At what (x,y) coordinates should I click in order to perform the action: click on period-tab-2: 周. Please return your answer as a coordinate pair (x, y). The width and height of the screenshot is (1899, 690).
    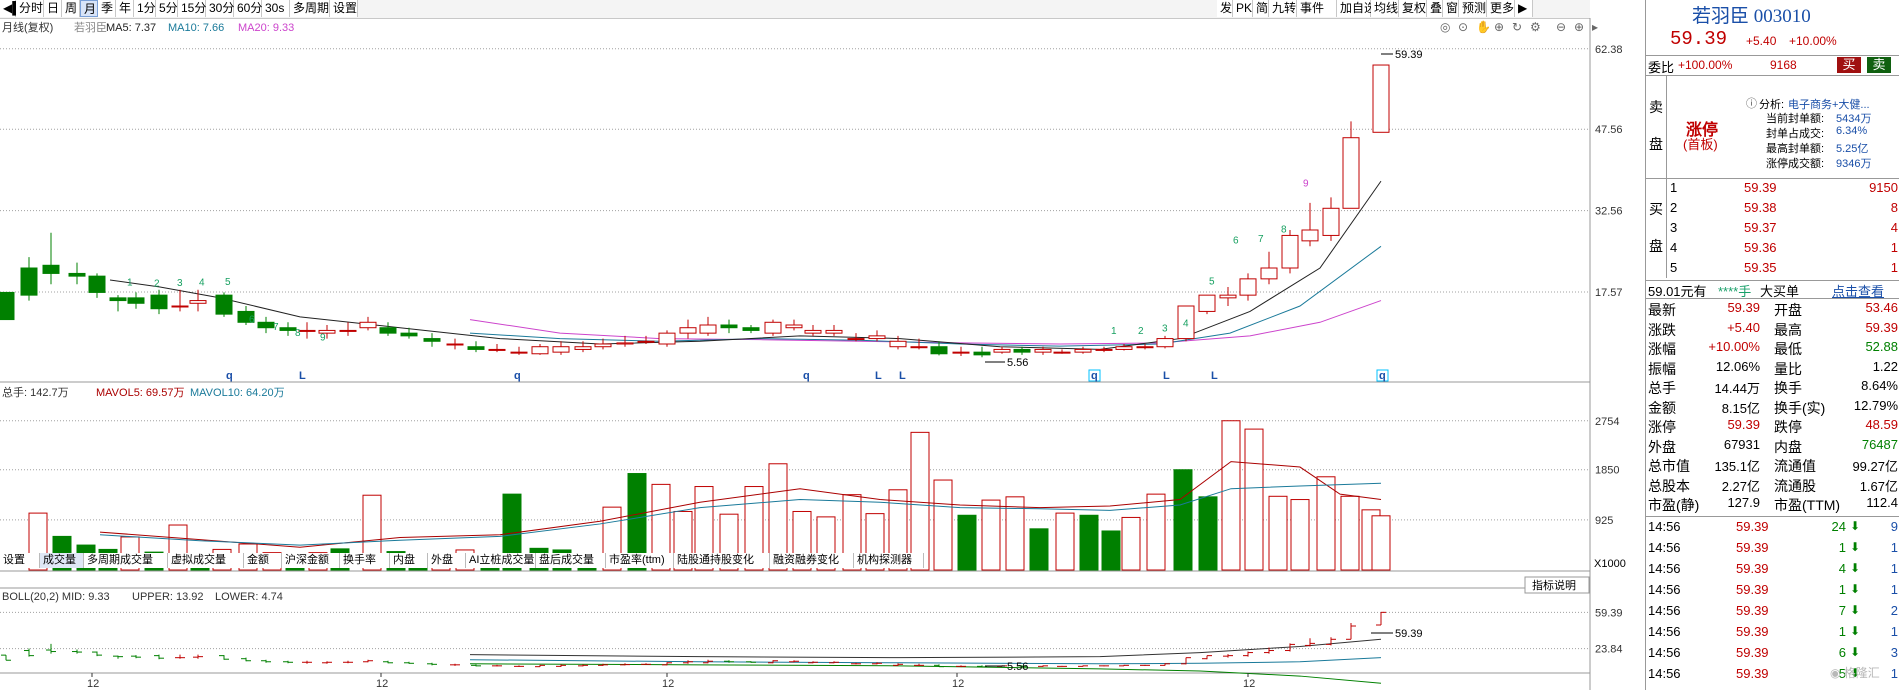
    Looking at the image, I should click on (71, 8).